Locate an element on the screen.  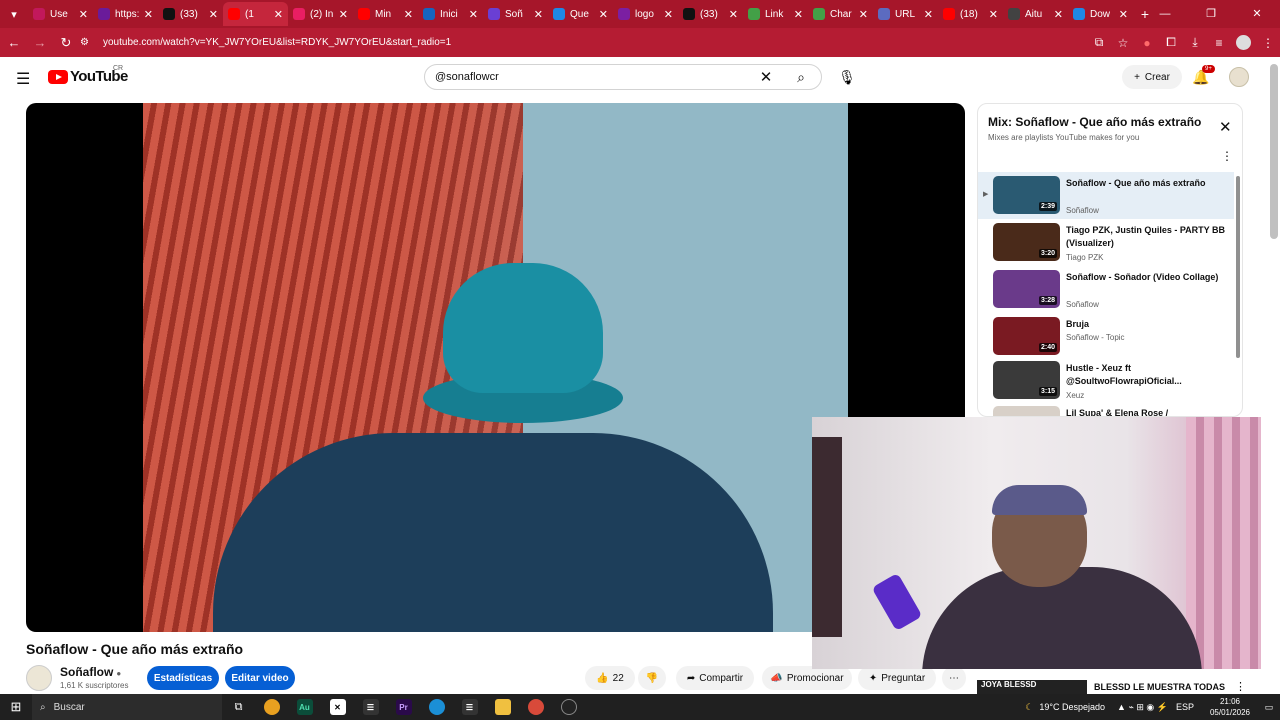
clear-search-icon: ✕ is located at coordinates (766, 77).